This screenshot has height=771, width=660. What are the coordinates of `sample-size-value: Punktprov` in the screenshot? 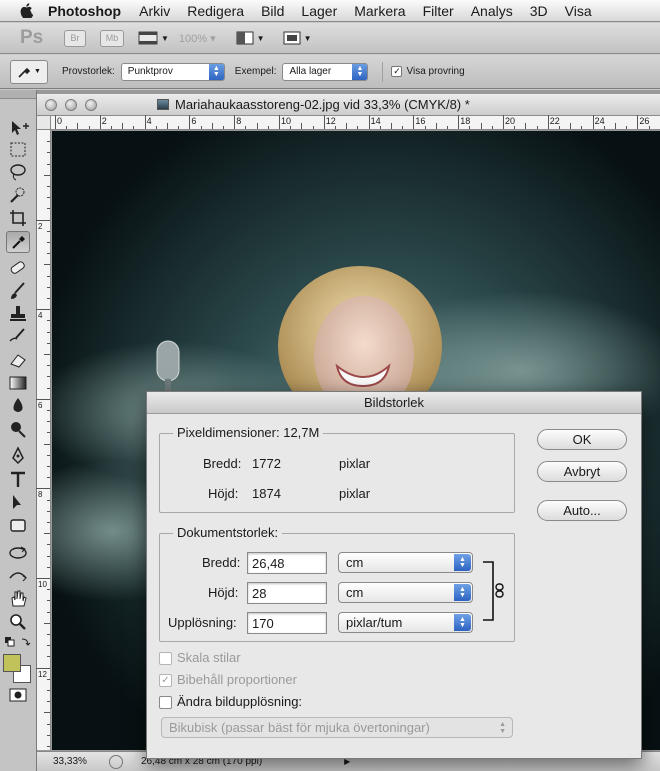 It's located at (150, 71).